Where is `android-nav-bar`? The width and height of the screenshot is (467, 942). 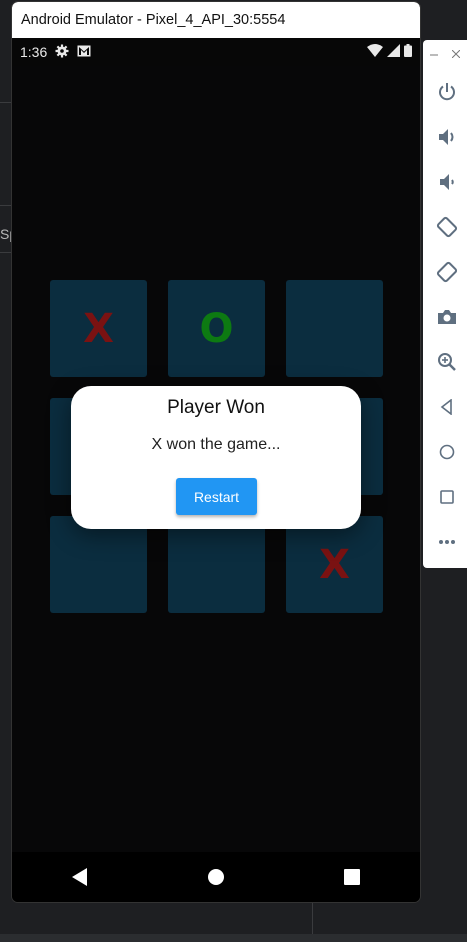
android-nav-bar is located at coordinates (216, 877).